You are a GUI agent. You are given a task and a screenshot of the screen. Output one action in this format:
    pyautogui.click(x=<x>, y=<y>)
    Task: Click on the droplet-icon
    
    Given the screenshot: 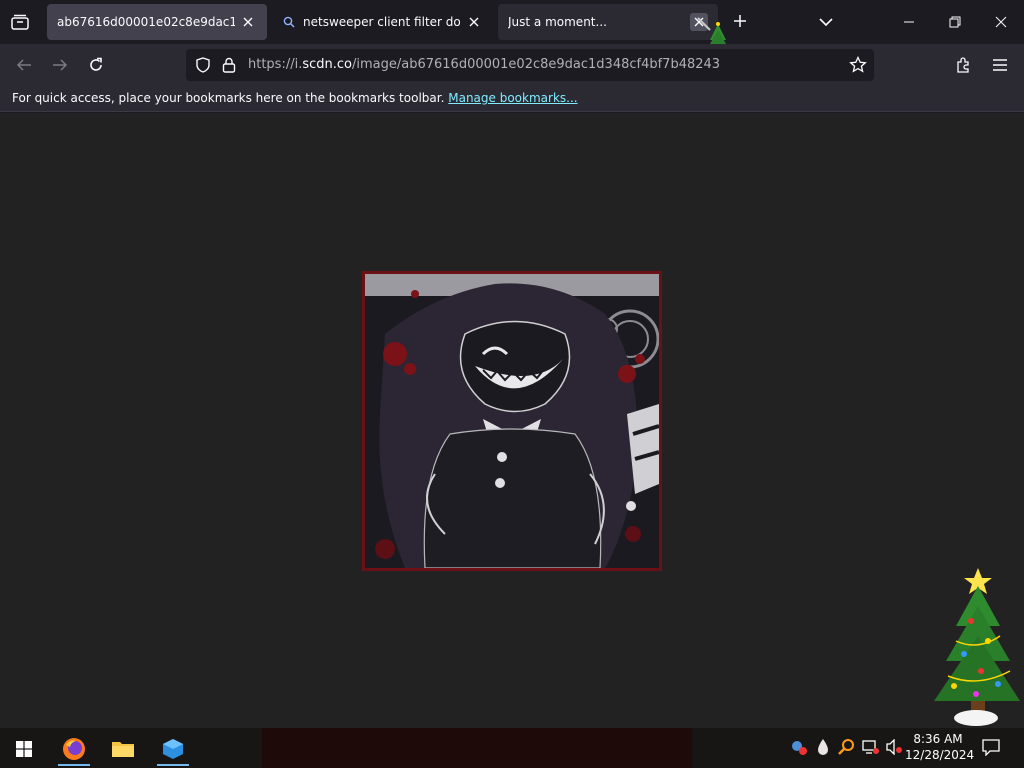 What is the action you would take?
    pyautogui.click(x=823, y=747)
    